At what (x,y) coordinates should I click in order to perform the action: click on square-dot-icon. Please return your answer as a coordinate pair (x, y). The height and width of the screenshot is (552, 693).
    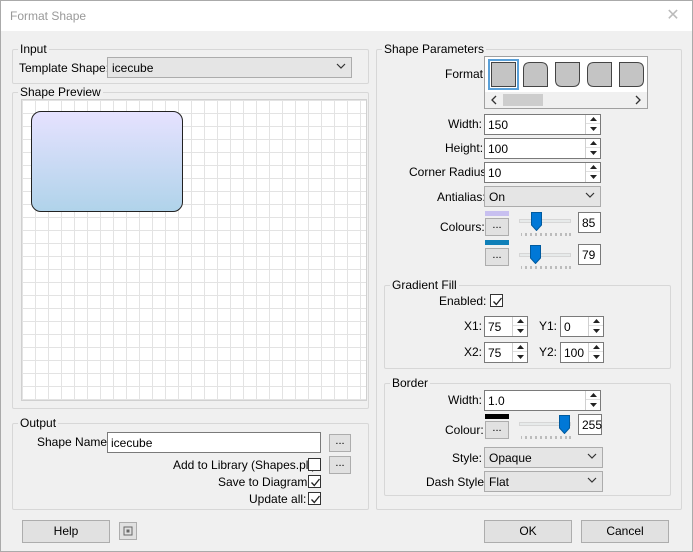
    Looking at the image, I should click on (128, 531).